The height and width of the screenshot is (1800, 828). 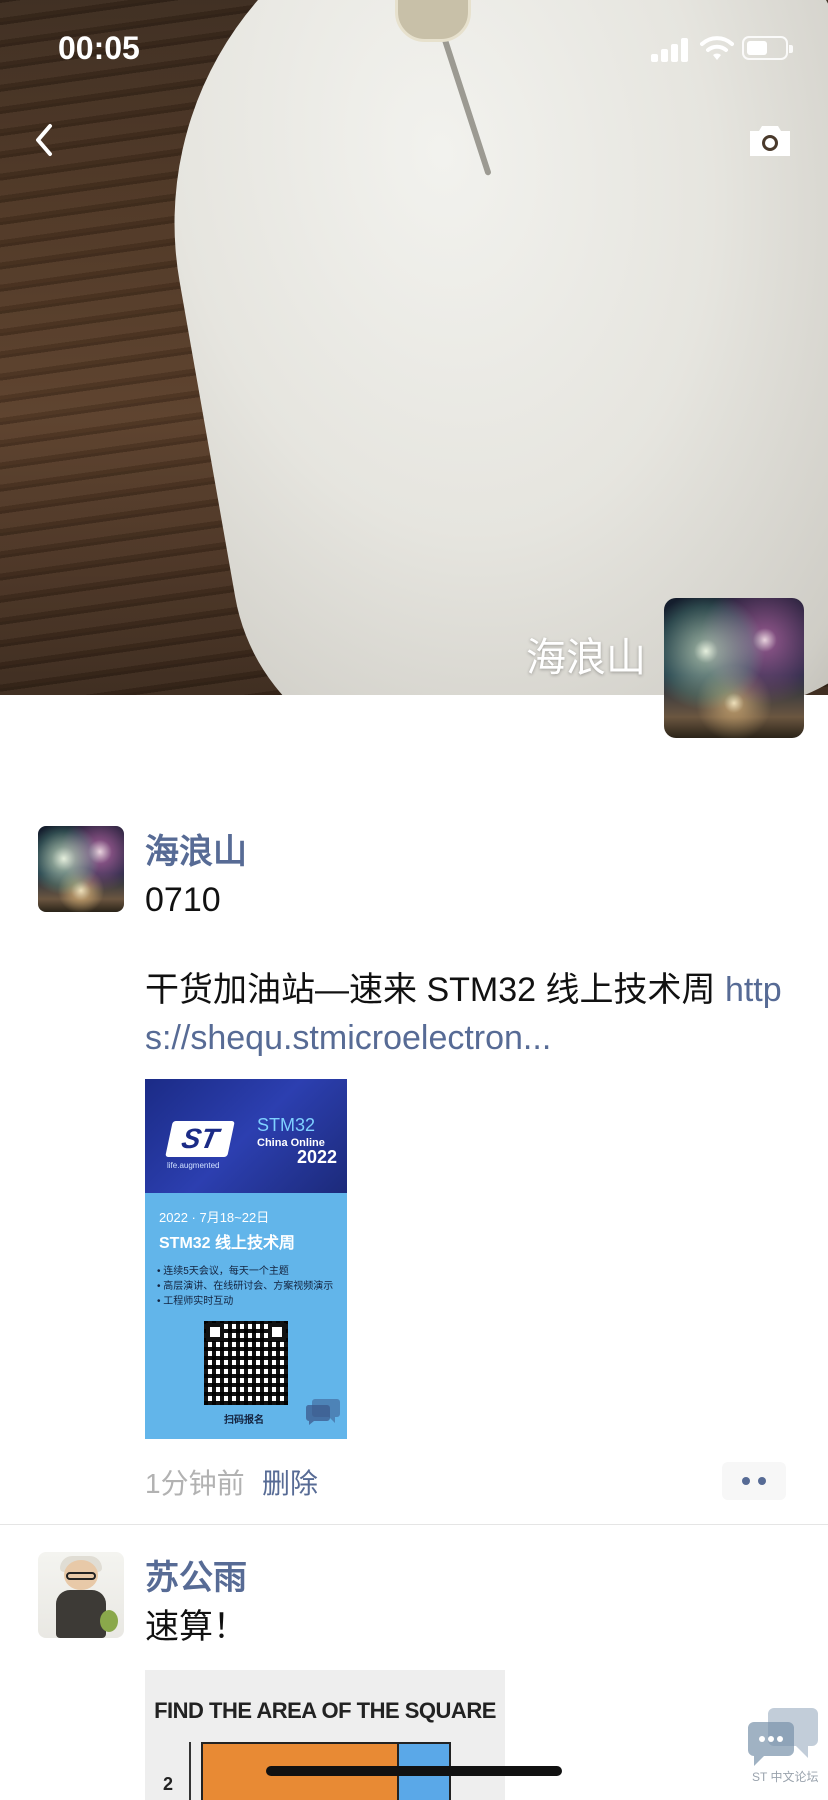 What do you see at coordinates (753, 990) in the screenshot?
I see `post-link-part1: http` at bounding box center [753, 990].